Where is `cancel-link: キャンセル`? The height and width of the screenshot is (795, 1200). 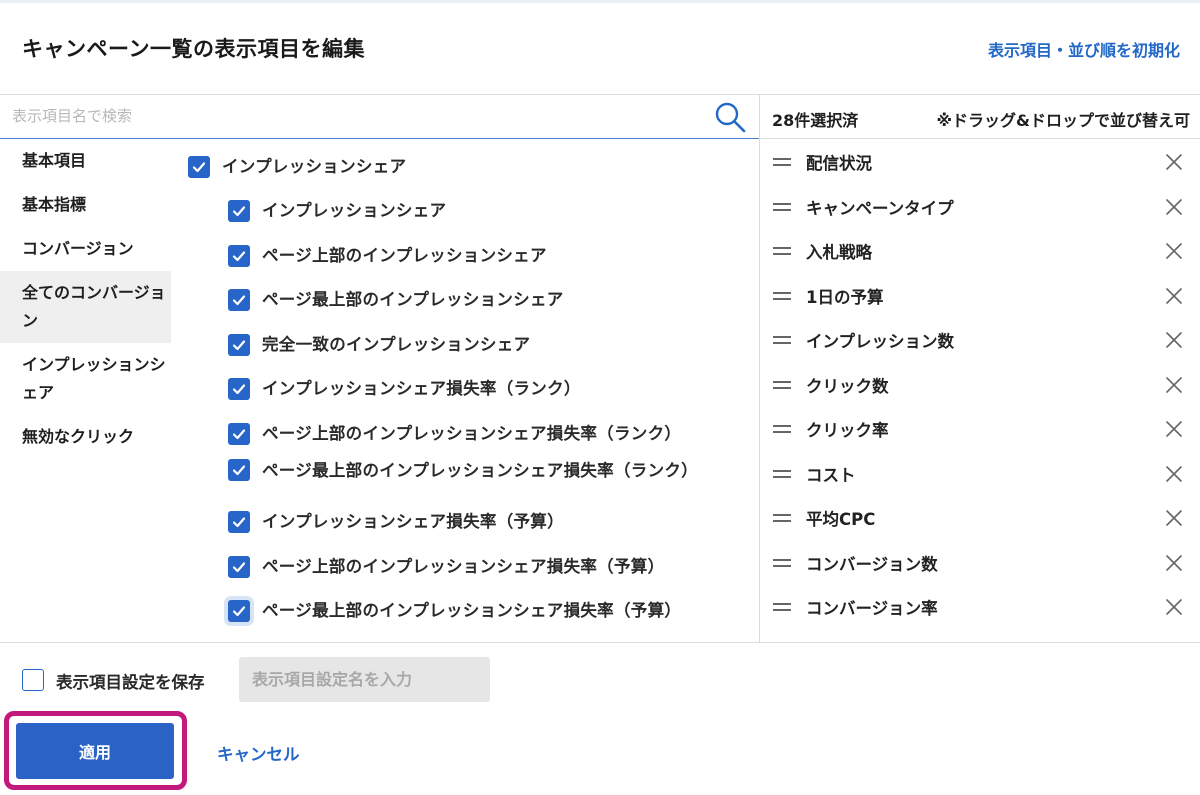 cancel-link: キャンセル is located at coordinates (258, 753).